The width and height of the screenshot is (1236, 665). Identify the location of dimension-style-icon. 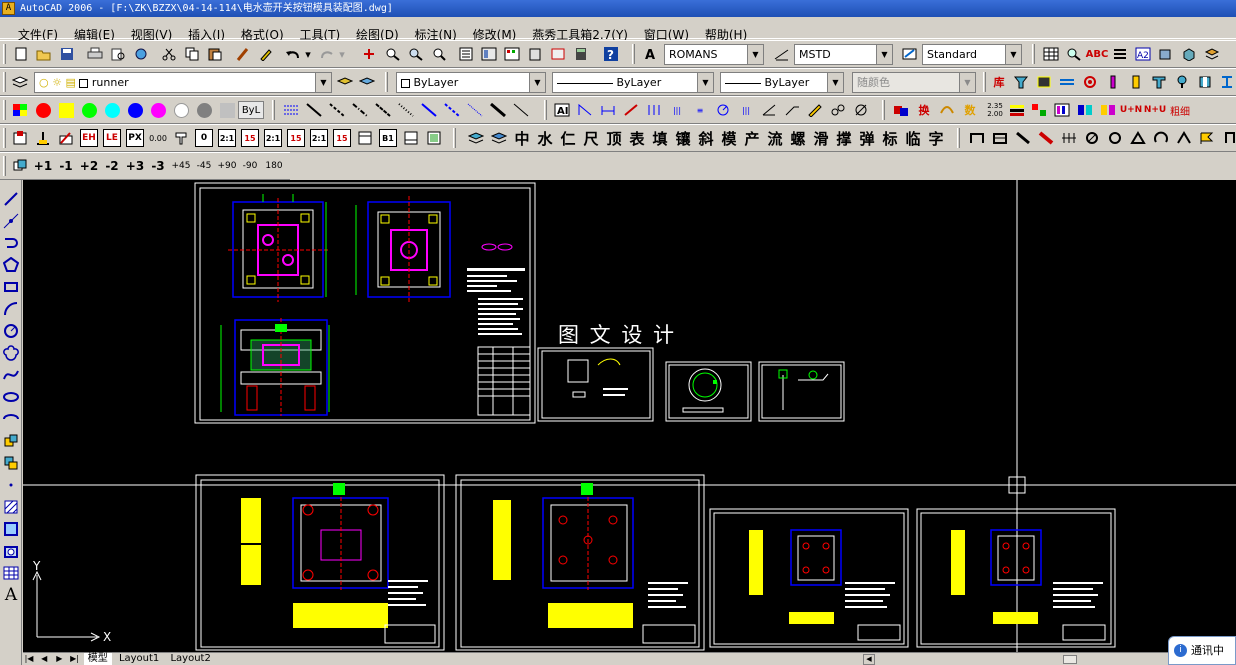
(782, 54).